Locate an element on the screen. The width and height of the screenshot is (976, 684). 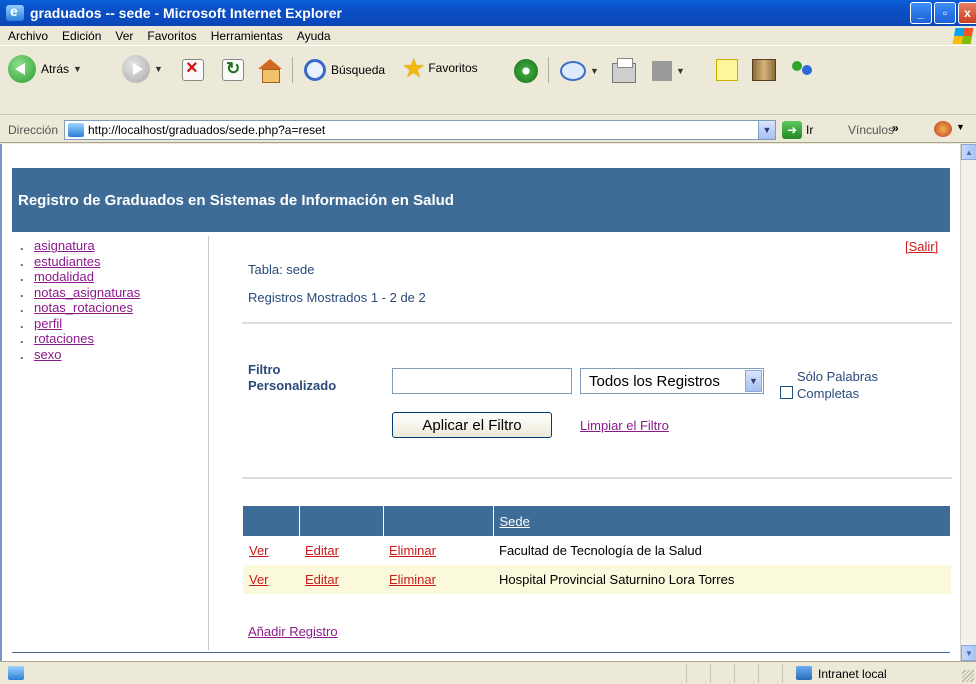
go-label: Ir is located at coordinates (810, 130).